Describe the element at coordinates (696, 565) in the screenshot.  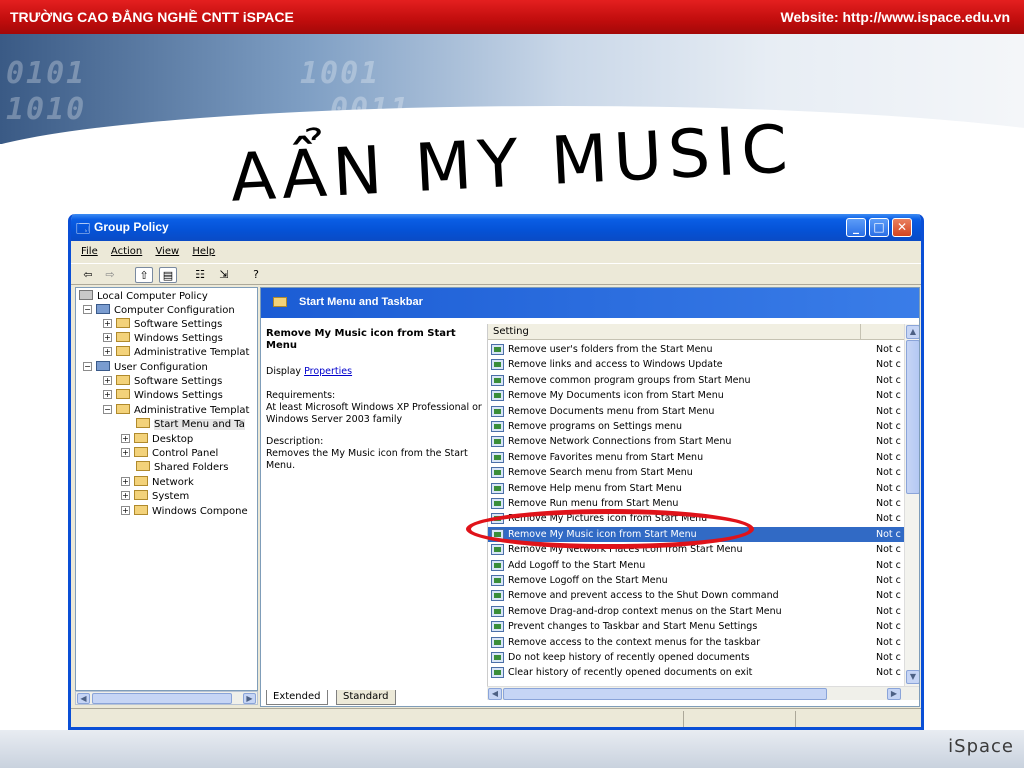
I see `setting-row: Add Logoff to the Start Menu Not c` at that location.